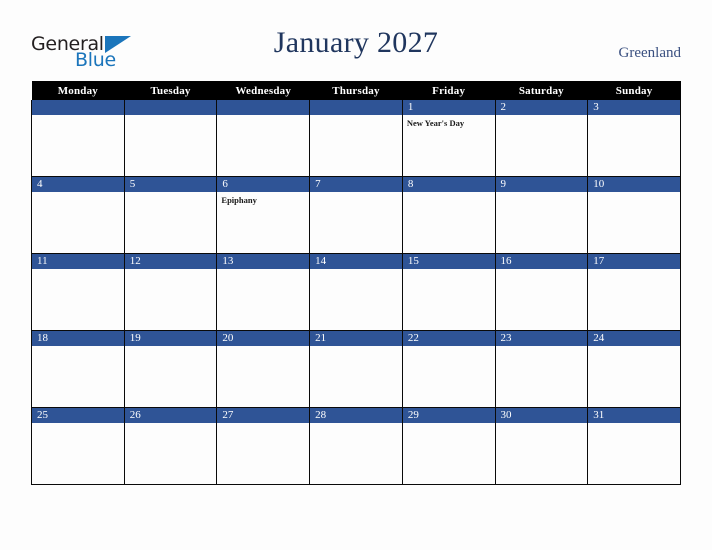 The width and height of the screenshot is (712, 550). I want to click on calendar-day-cell: 30, so click(541, 446).